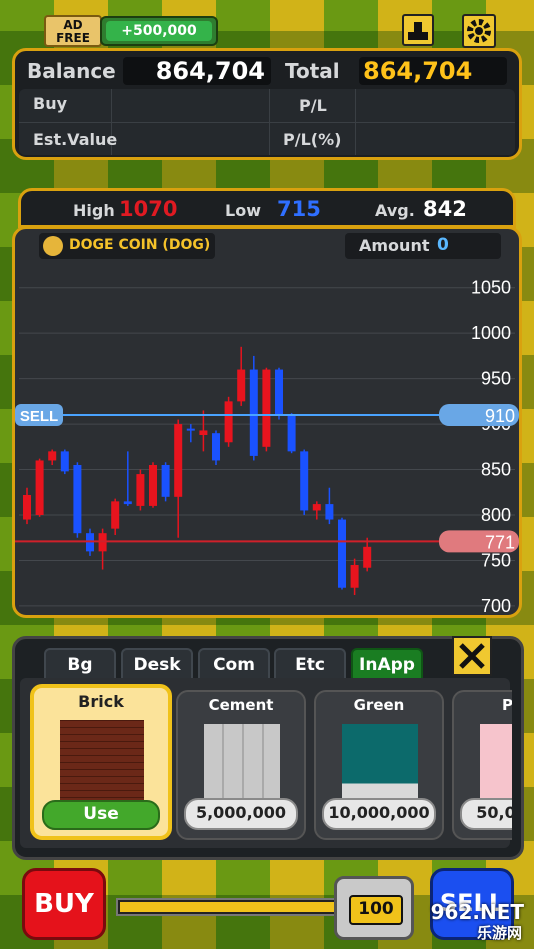 The width and height of the screenshot is (534, 949). I want to click on item-card-cement: Cement 5,000,000, so click(241, 765).